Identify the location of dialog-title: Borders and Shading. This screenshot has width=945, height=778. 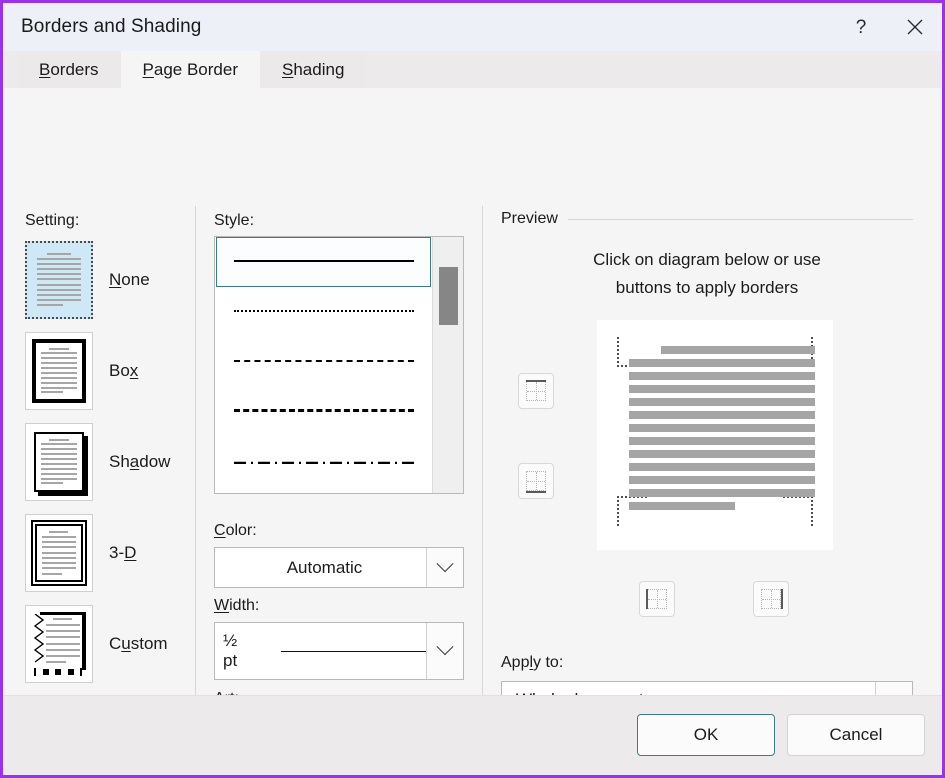
(111, 26).